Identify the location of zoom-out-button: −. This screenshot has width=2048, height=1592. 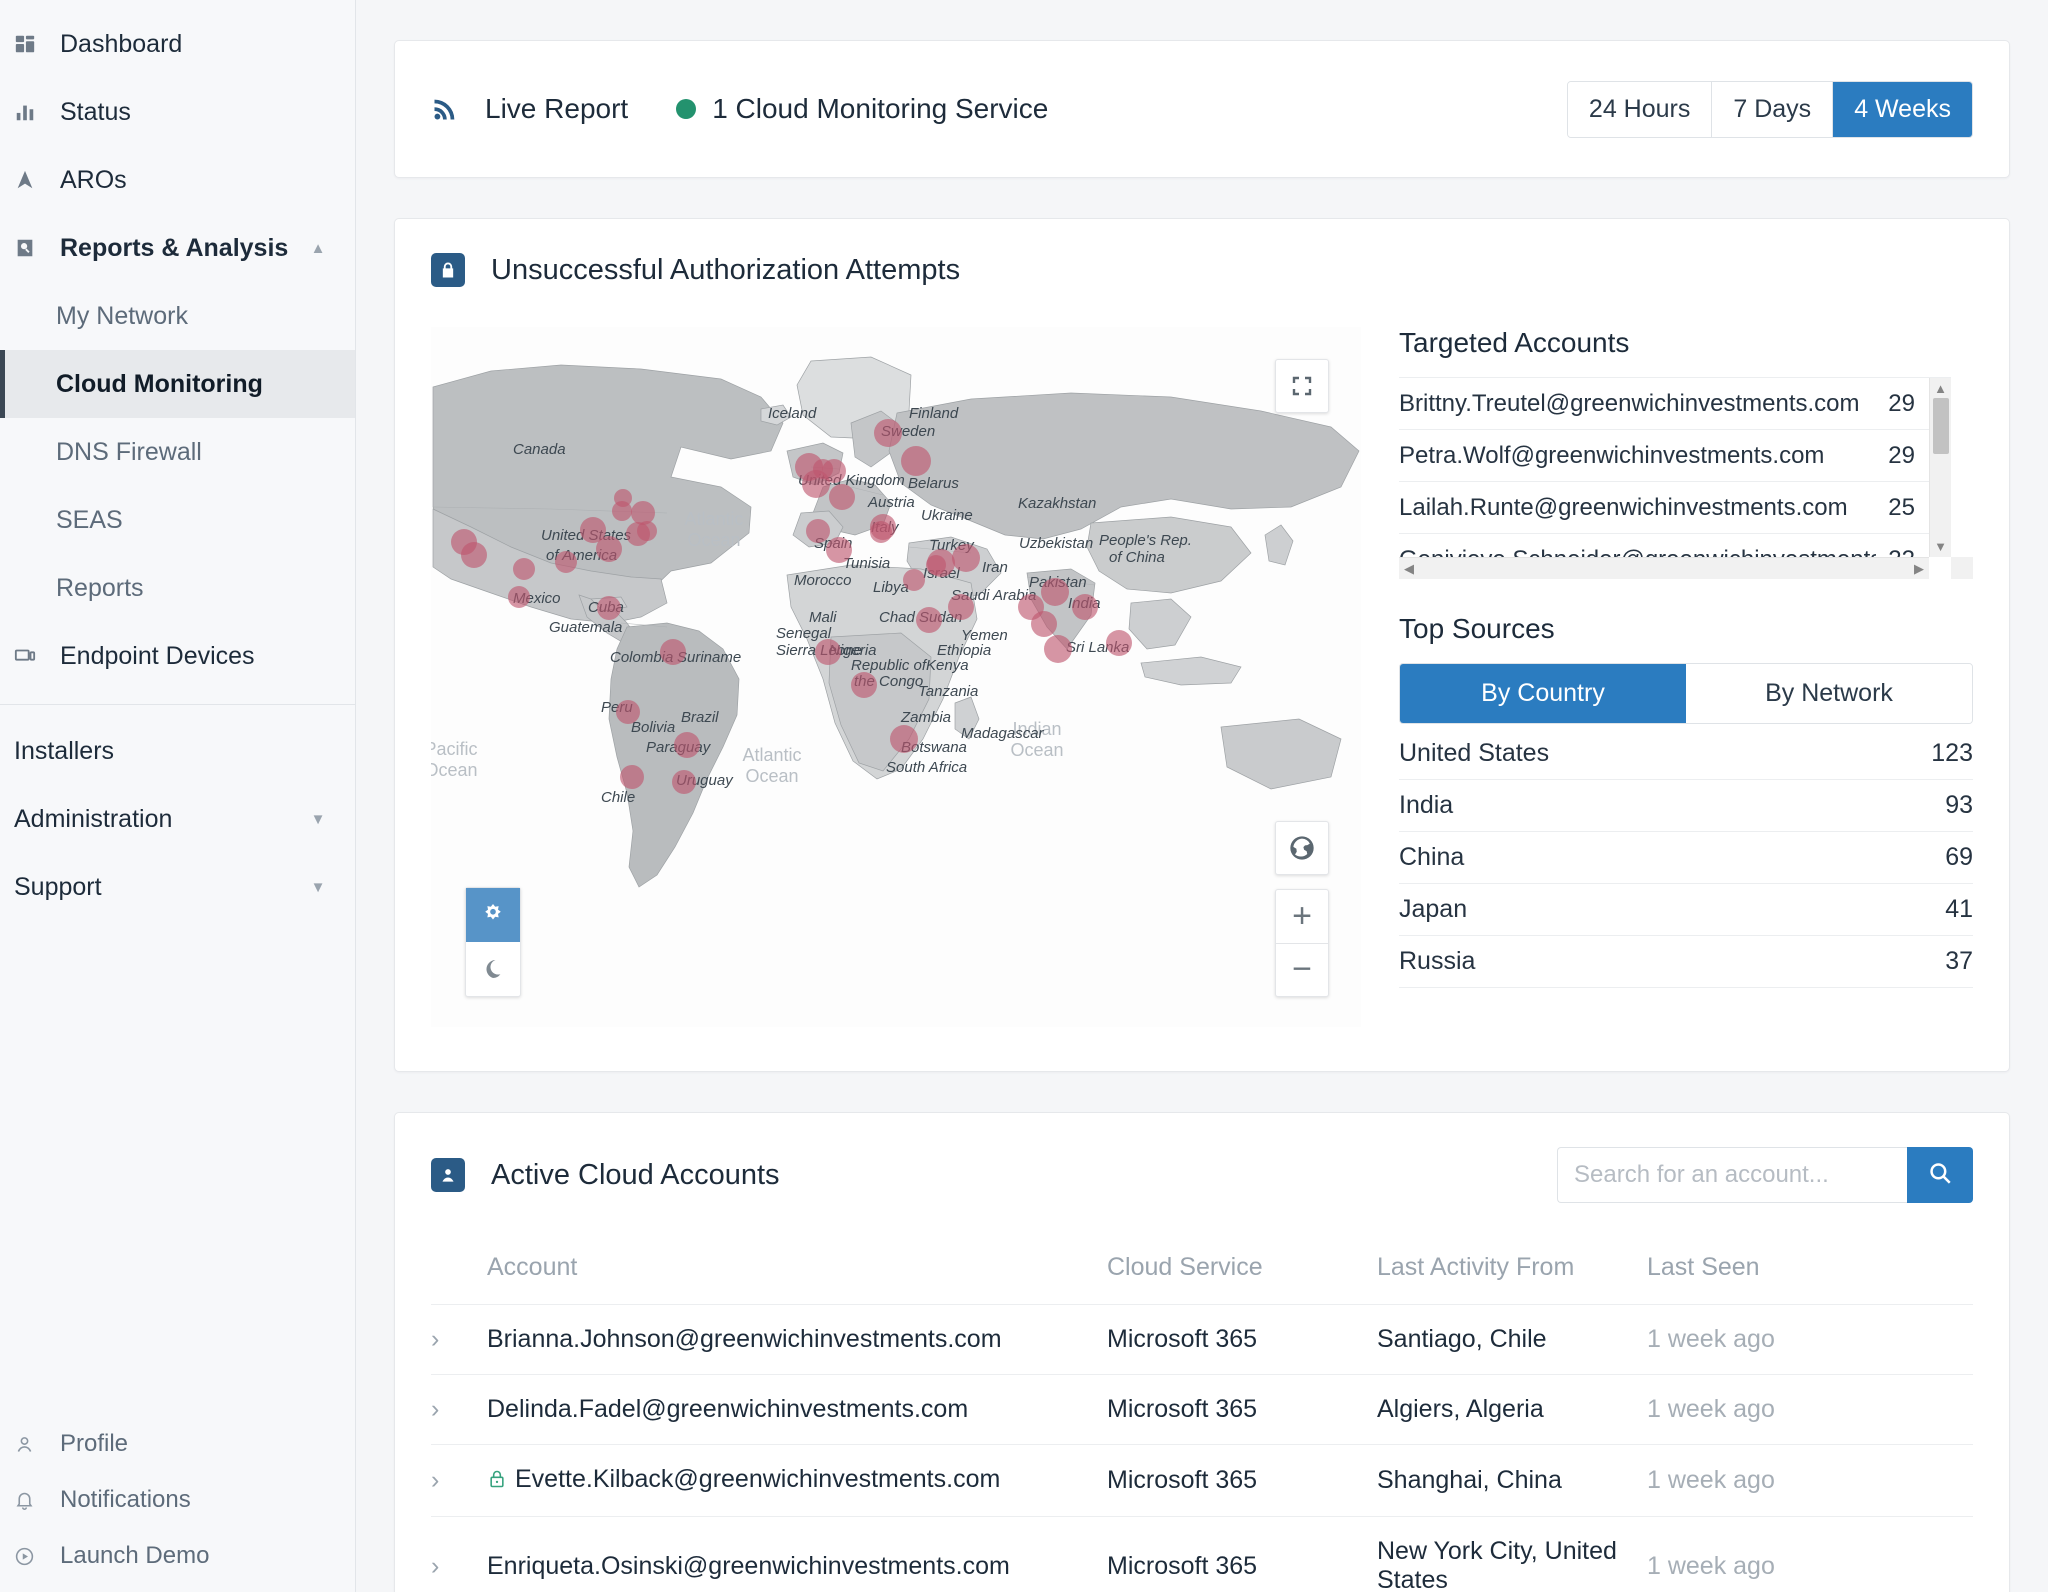
(1302, 970).